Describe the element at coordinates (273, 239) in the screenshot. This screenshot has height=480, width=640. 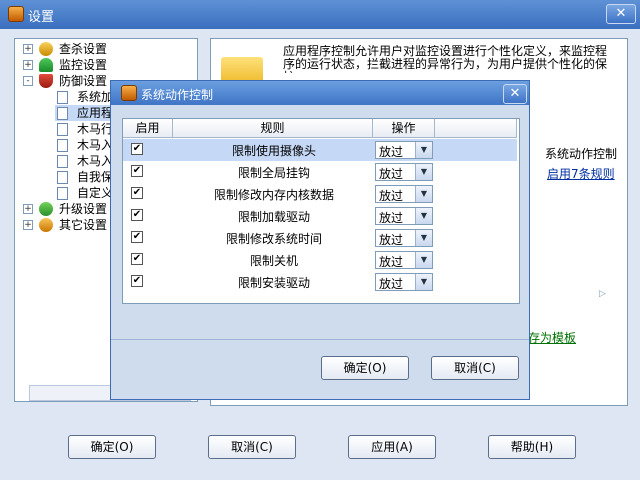
I see `rule-label: 限制修改系统时间` at that location.